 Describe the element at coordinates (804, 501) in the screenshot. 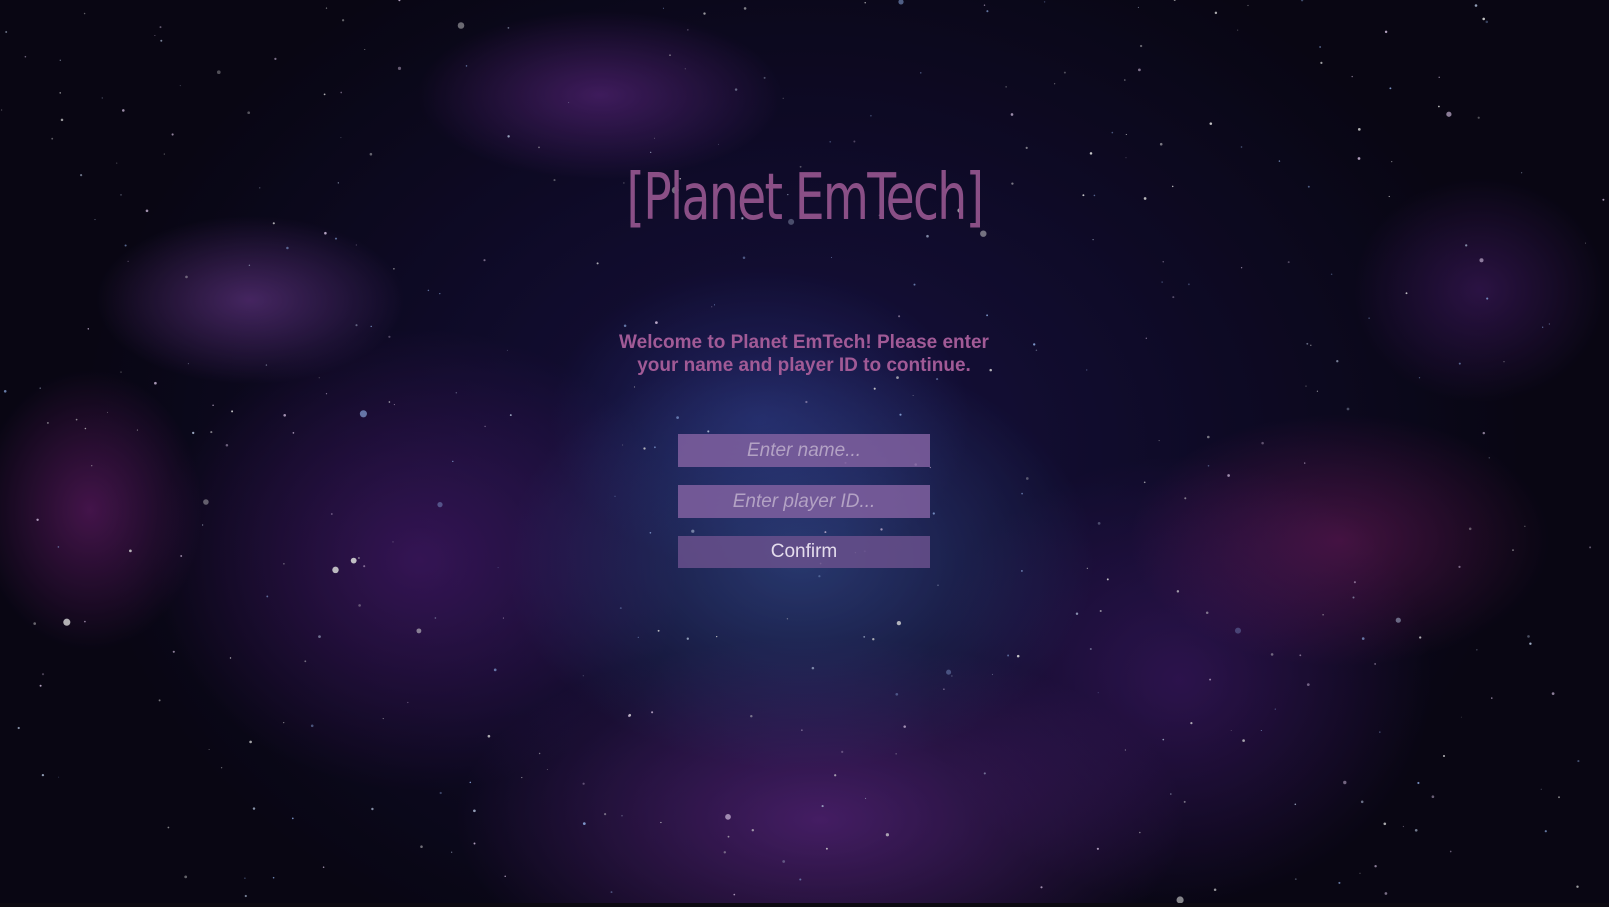

I see `player-id-input` at that location.